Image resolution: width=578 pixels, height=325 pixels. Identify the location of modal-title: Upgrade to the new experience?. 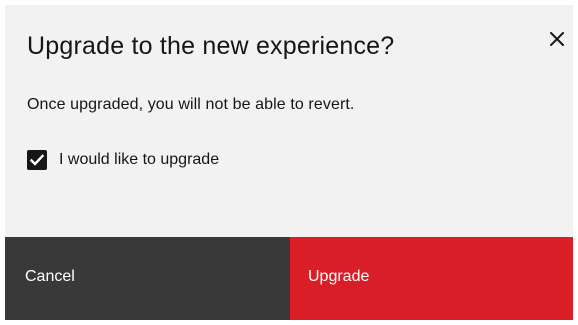
(211, 46).